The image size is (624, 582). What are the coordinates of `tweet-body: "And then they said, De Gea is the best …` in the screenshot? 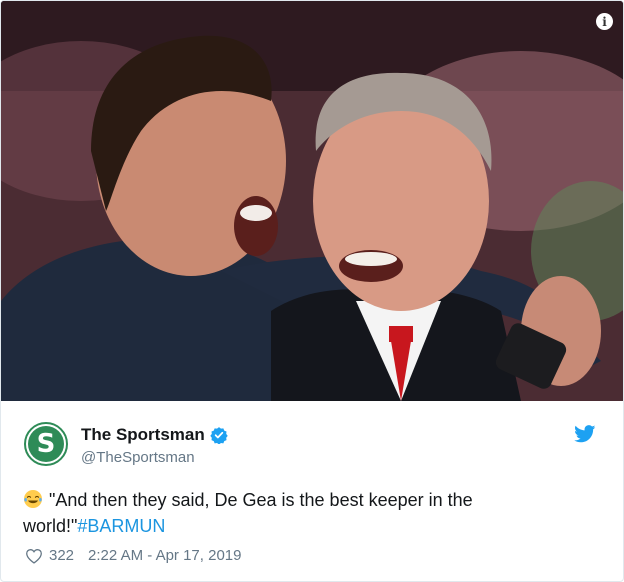 It's located at (303, 513).